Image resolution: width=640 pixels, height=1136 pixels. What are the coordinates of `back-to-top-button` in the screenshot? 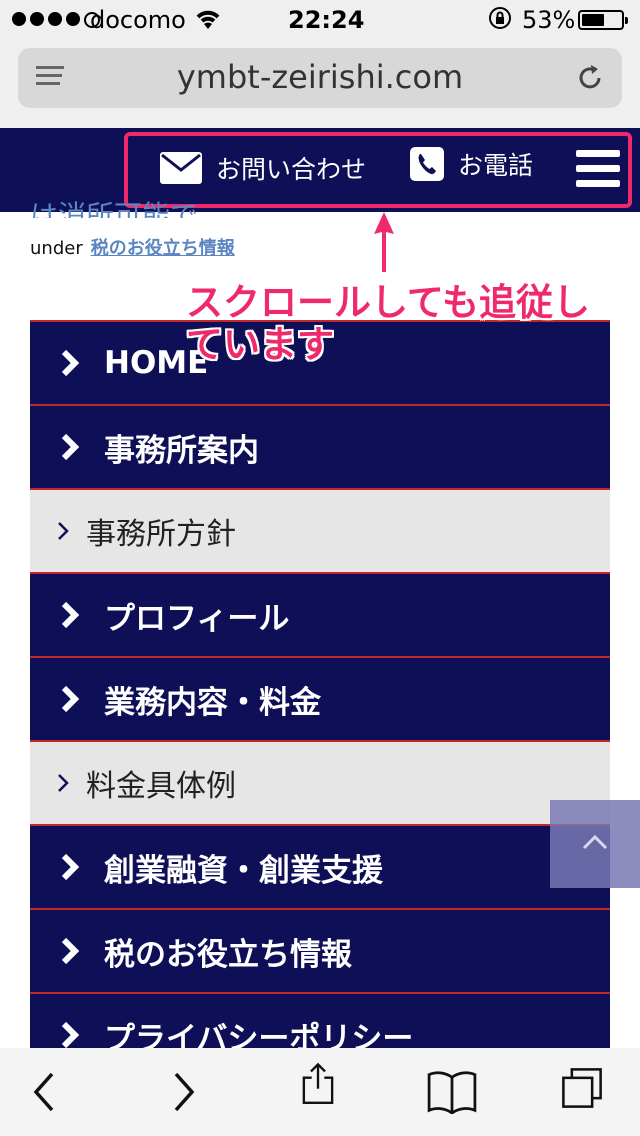 It's located at (595, 844).